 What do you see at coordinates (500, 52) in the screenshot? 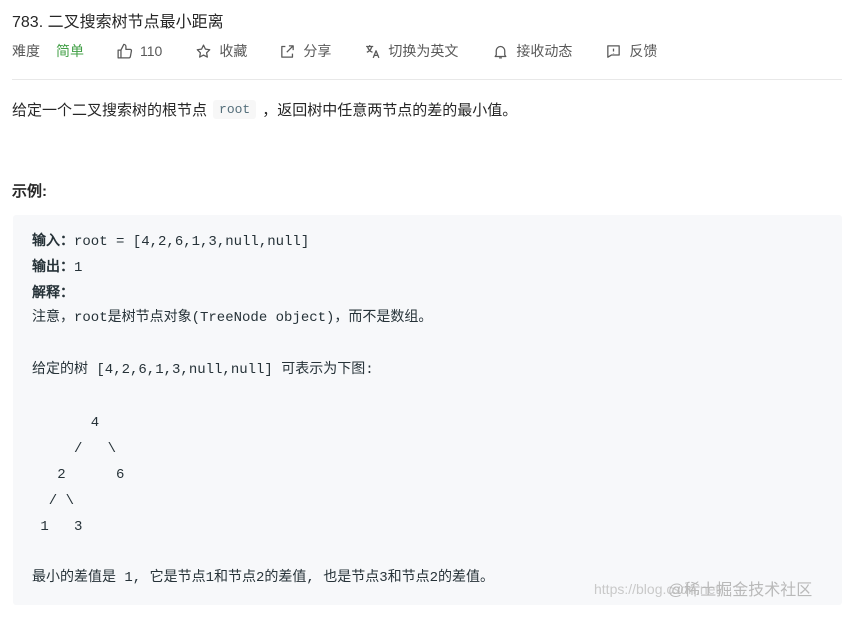
I see `bell-icon` at bounding box center [500, 52].